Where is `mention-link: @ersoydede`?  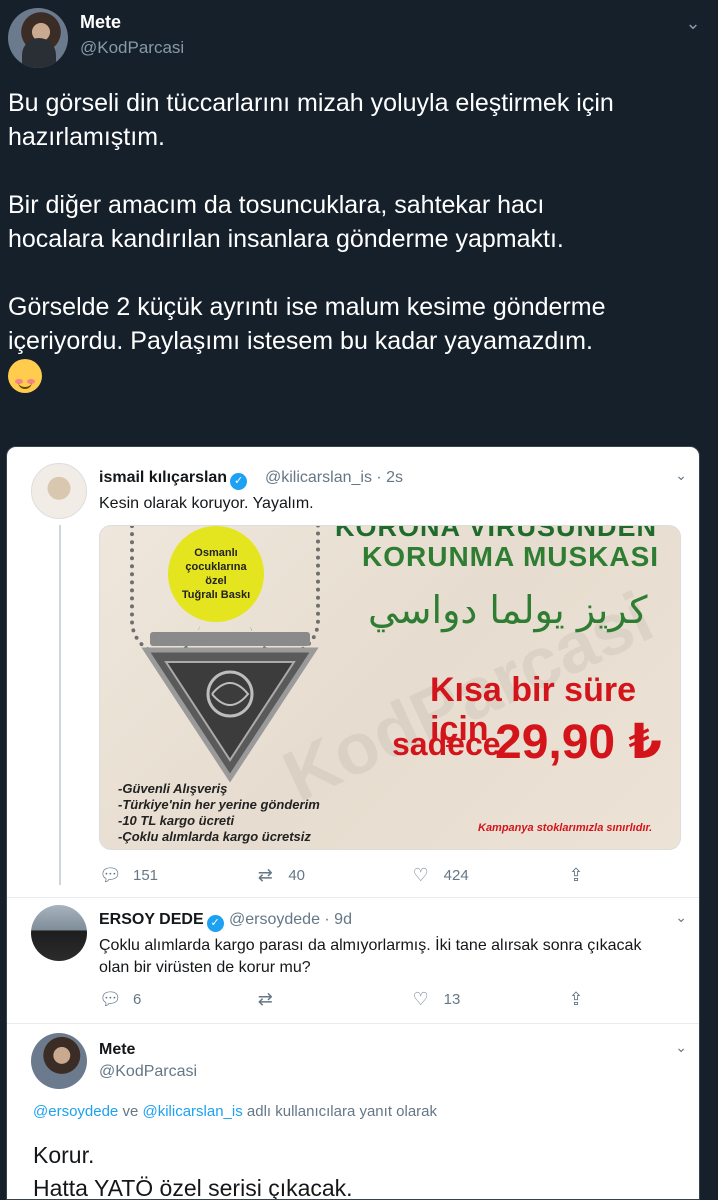
mention-link: @ersoydede is located at coordinates (75, 1111).